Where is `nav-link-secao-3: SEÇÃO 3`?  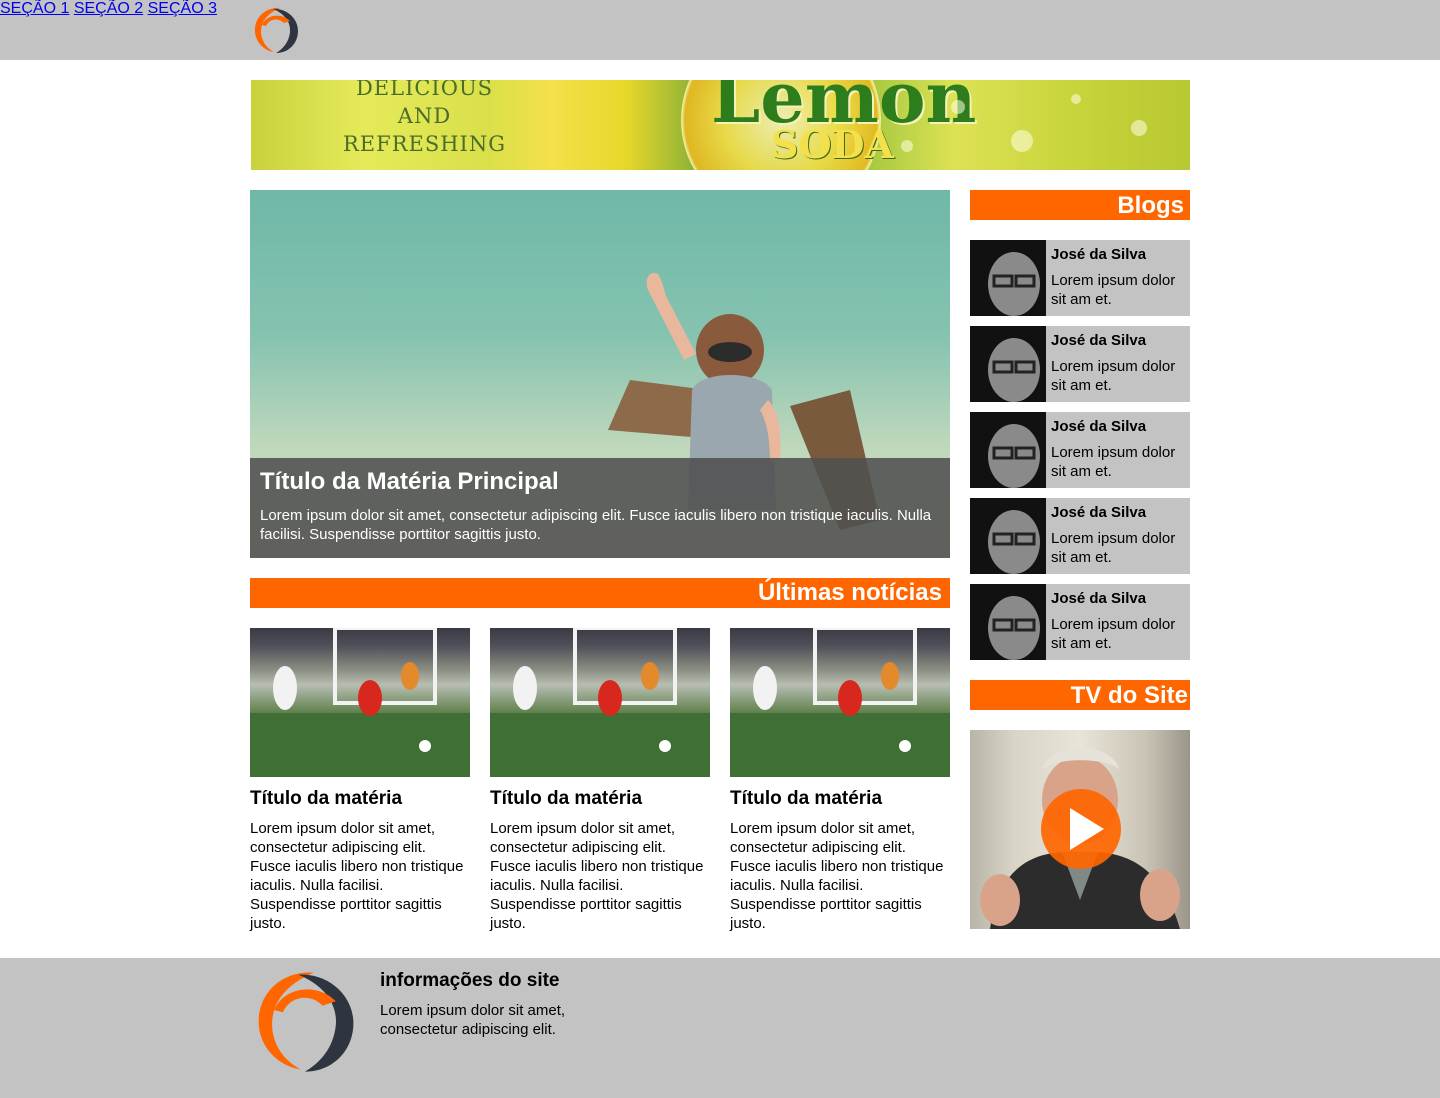 nav-link-secao-3: SEÇÃO 3 is located at coordinates (182, 8).